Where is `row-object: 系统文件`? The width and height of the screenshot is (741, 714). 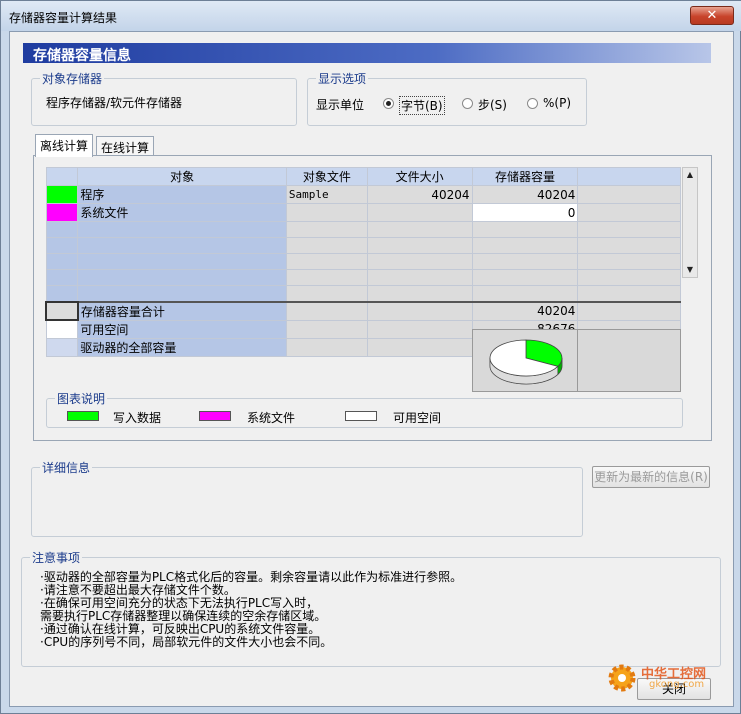
row-object: 系统文件 is located at coordinates (182, 212).